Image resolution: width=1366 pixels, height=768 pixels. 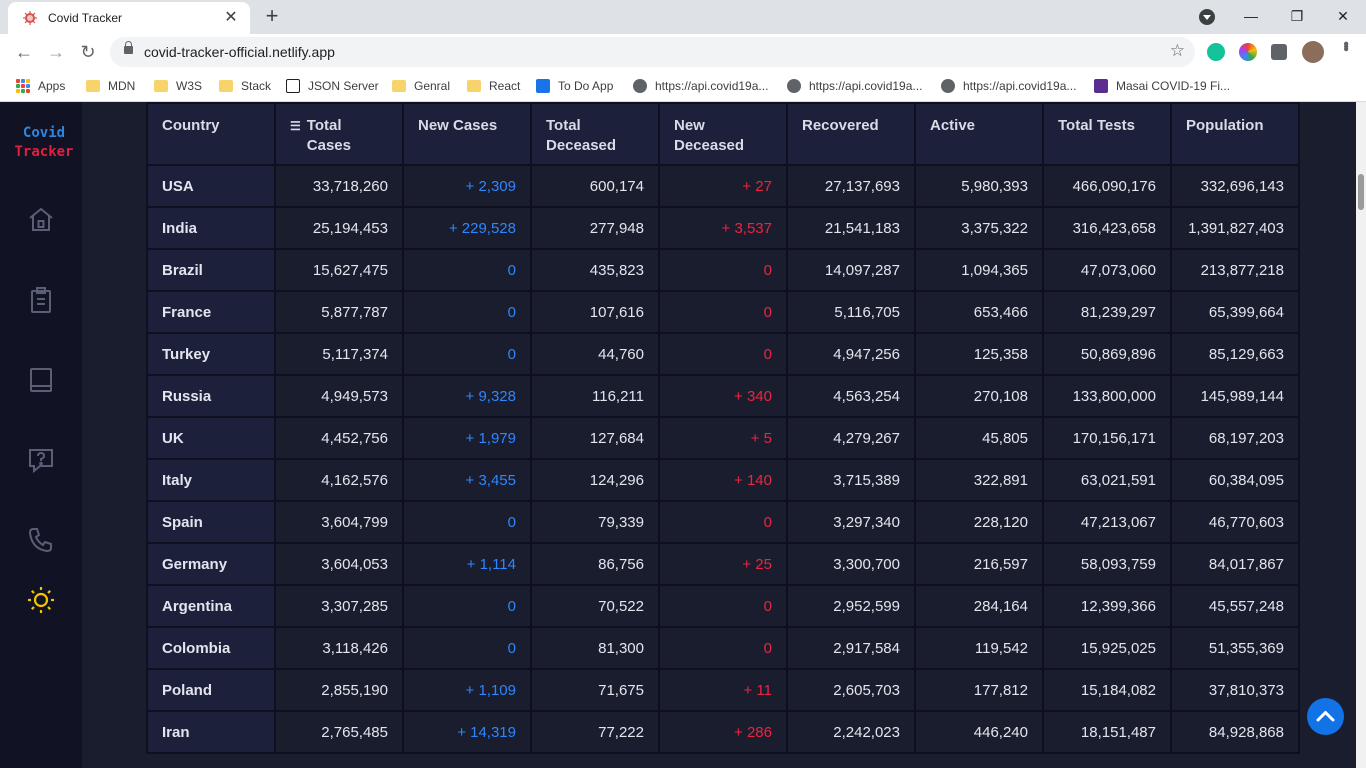 I want to click on bookmark-stack: Stack, so click(x=245, y=86).